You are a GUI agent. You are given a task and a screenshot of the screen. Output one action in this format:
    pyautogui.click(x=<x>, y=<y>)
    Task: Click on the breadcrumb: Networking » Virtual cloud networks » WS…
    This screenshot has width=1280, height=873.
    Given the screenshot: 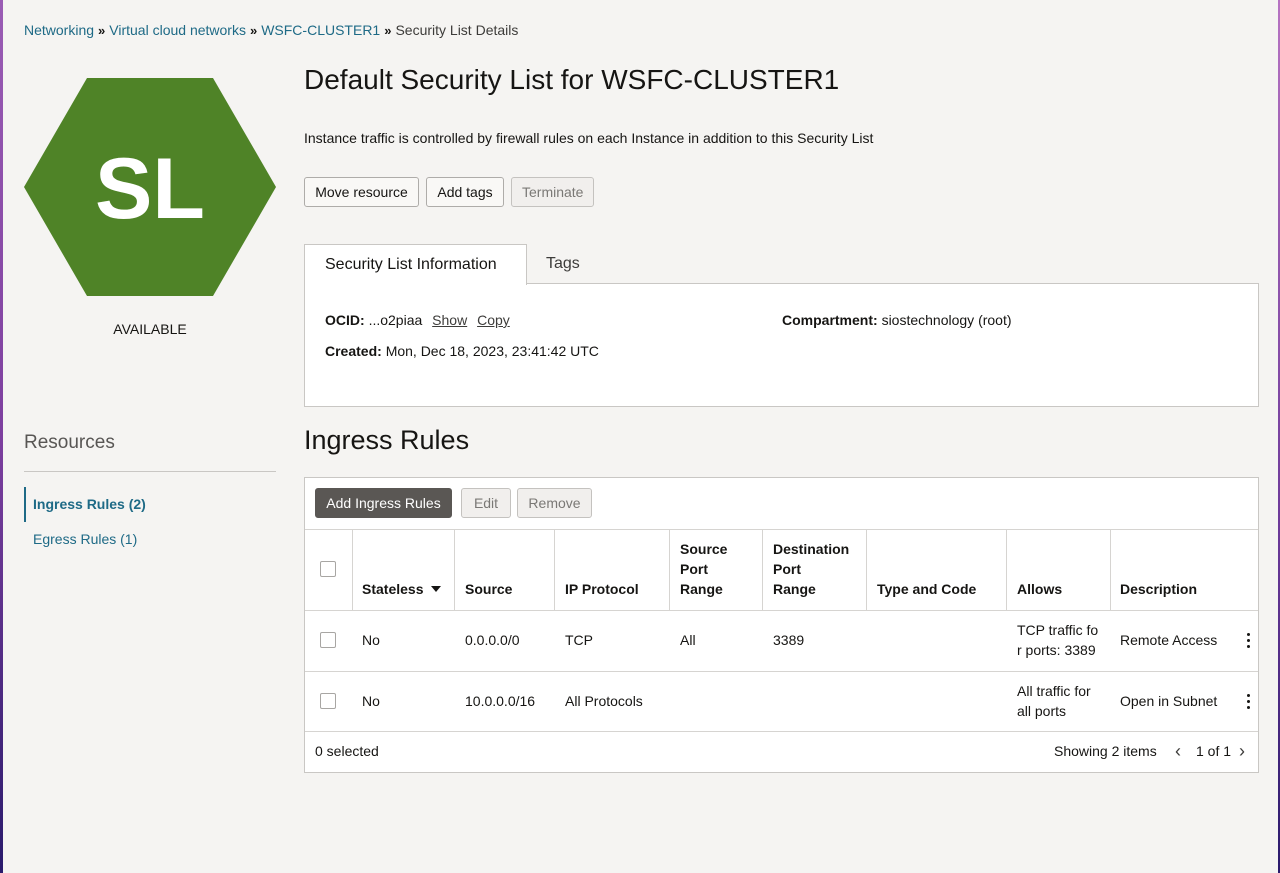 What is the action you would take?
    pyautogui.click(x=271, y=30)
    